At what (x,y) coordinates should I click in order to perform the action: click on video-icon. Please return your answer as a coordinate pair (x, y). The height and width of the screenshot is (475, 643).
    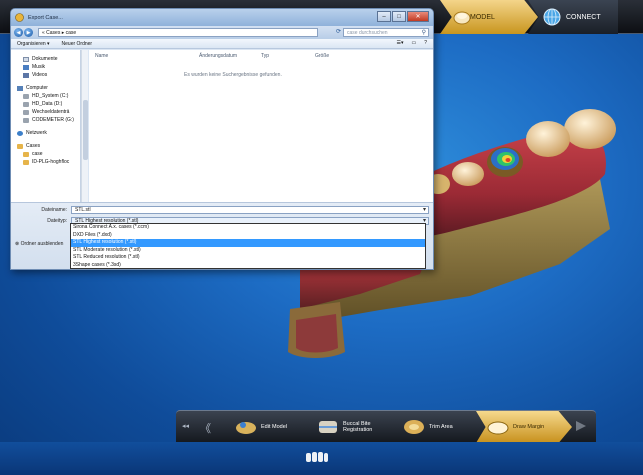
    Looking at the image, I should click on (26, 75).